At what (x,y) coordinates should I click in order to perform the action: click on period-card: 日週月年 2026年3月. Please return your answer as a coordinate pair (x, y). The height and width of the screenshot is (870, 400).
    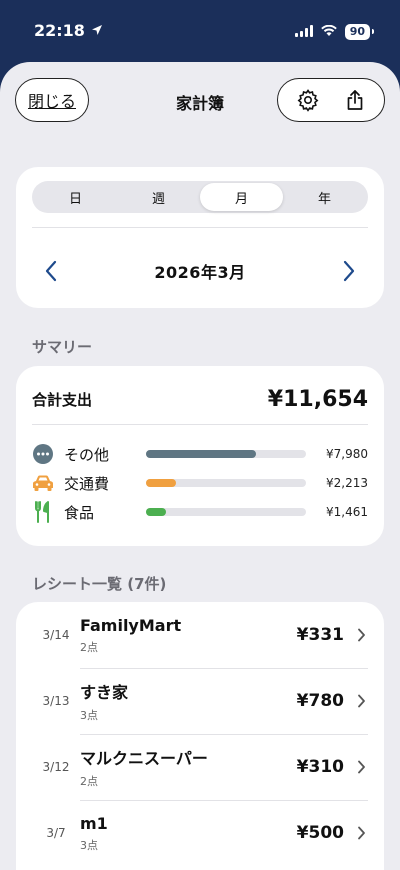
    Looking at the image, I should click on (200, 237).